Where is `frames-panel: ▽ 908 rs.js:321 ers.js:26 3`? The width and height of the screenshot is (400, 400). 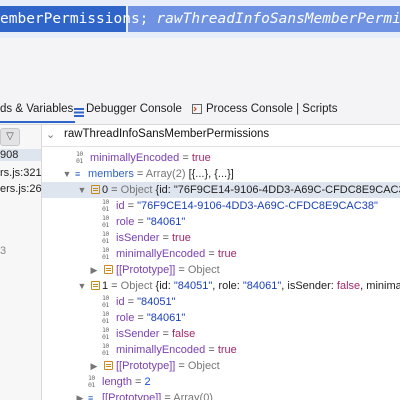
frames-panel: ▽ 908 rs.js:321 ers.js:26 3 is located at coordinates (21, 262).